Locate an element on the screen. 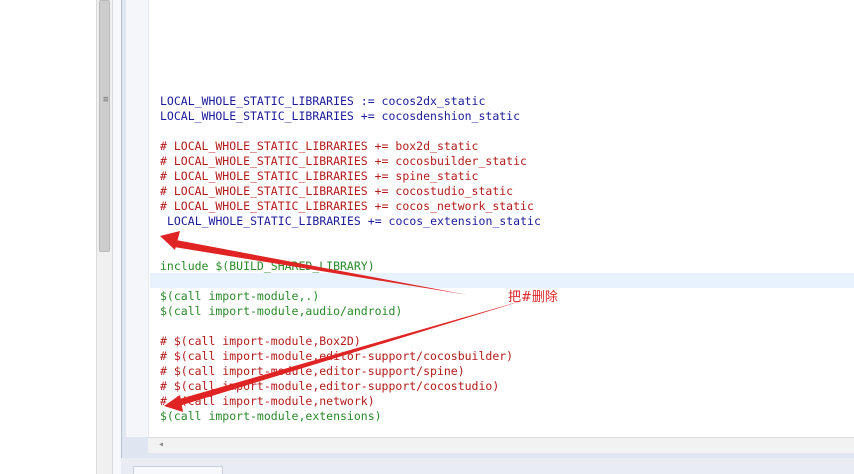 The width and height of the screenshot is (854, 474). bottom-panel-tab is located at coordinates (178, 470).